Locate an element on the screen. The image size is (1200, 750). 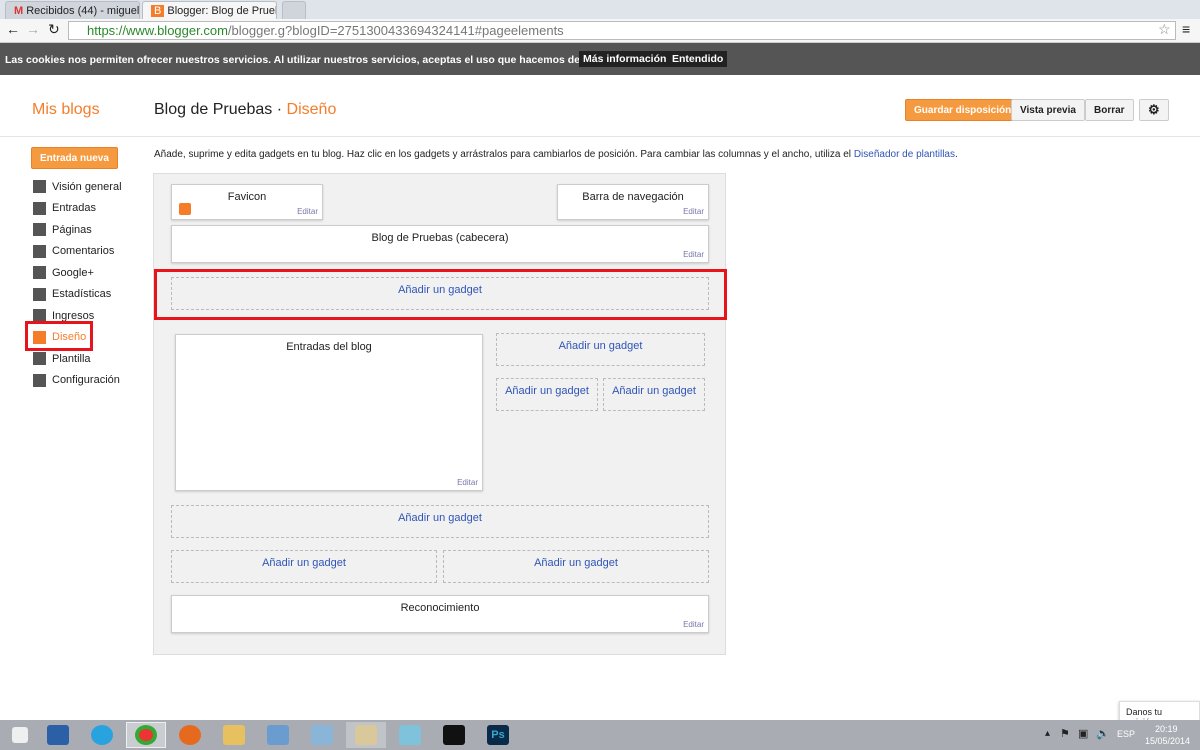
divider is located at coordinates (600, 136).